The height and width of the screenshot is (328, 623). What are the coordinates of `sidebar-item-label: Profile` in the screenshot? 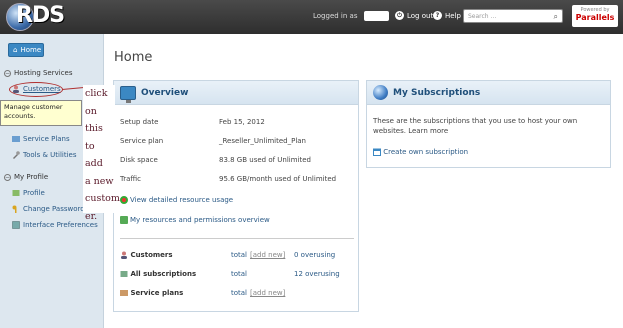 It's located at (34, 193).